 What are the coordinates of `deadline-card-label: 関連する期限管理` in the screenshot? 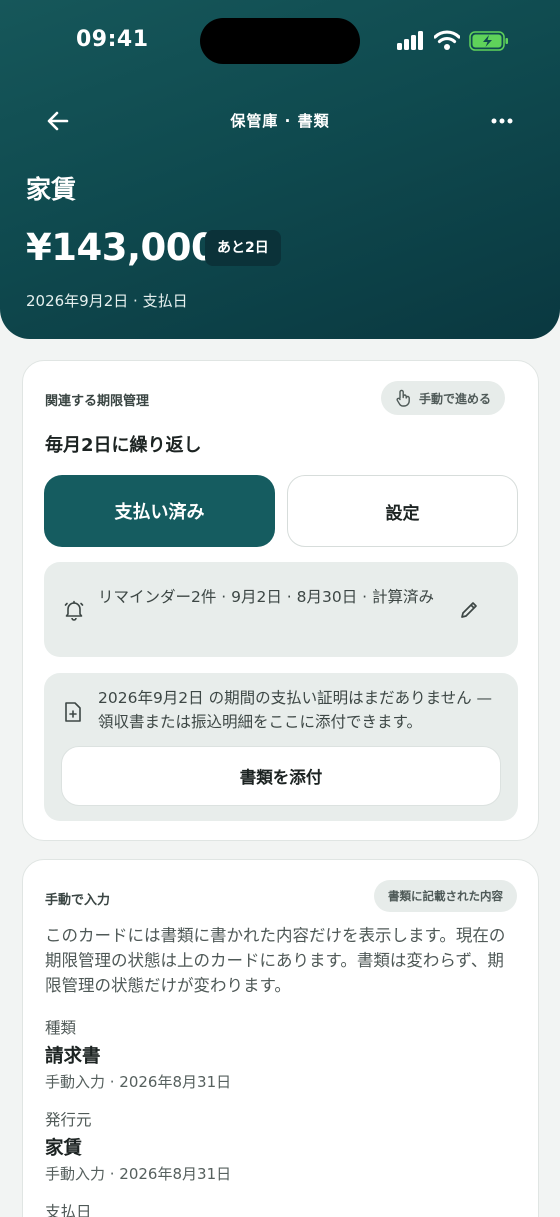 It's located at (97, 401).